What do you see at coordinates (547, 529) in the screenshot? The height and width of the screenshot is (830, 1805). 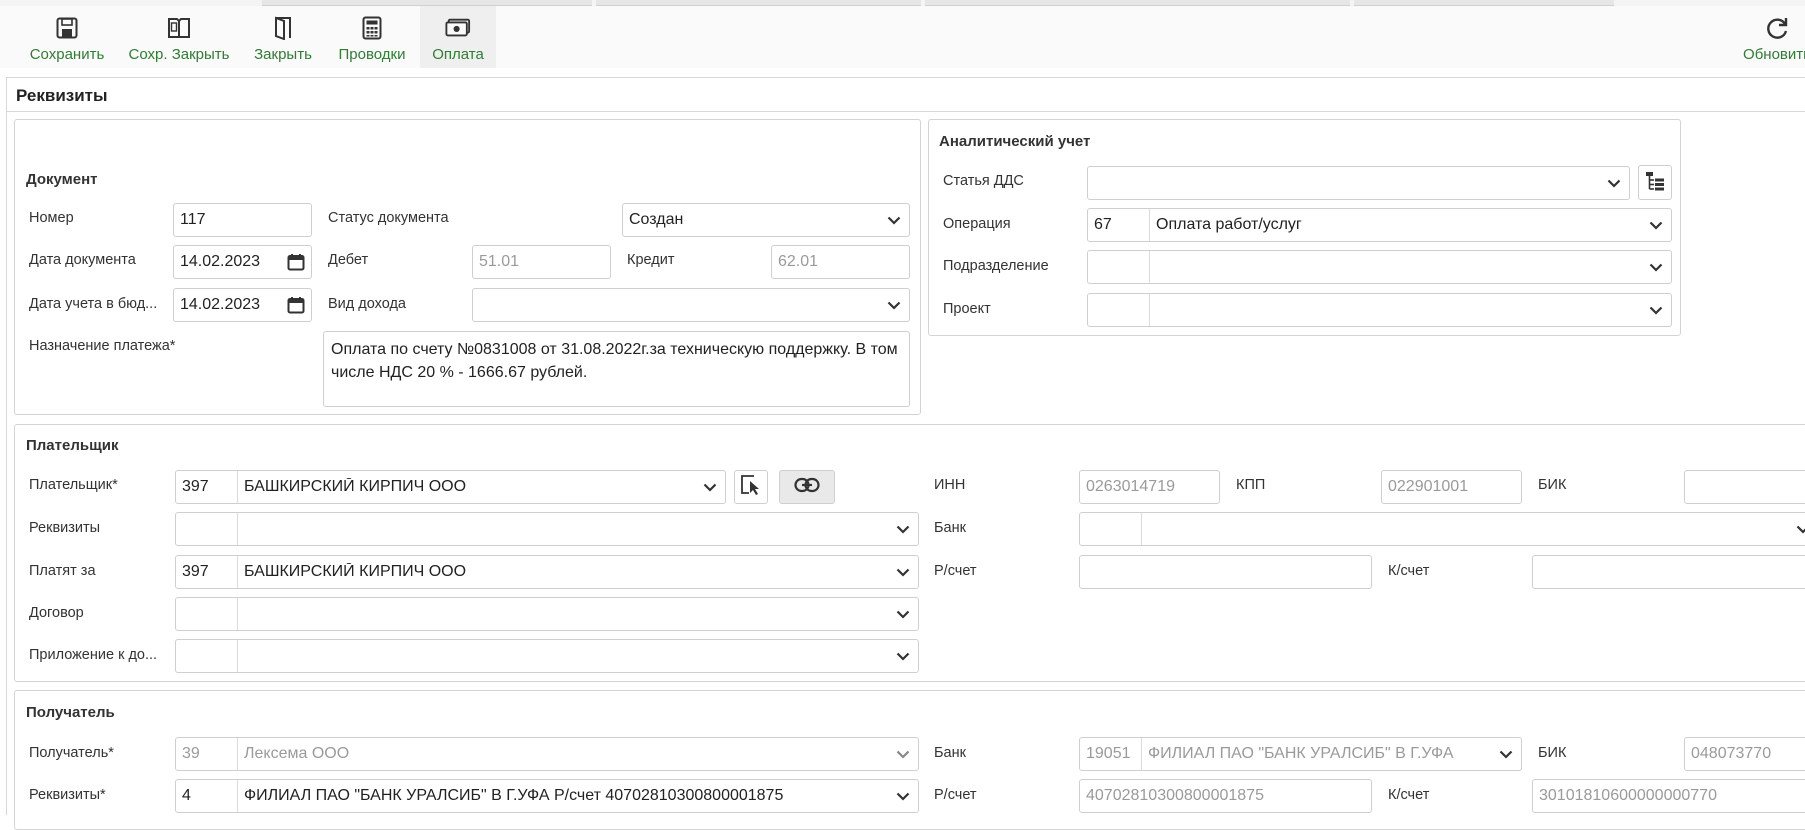 I see `payer-details-select` at bounding box center [547, 529].